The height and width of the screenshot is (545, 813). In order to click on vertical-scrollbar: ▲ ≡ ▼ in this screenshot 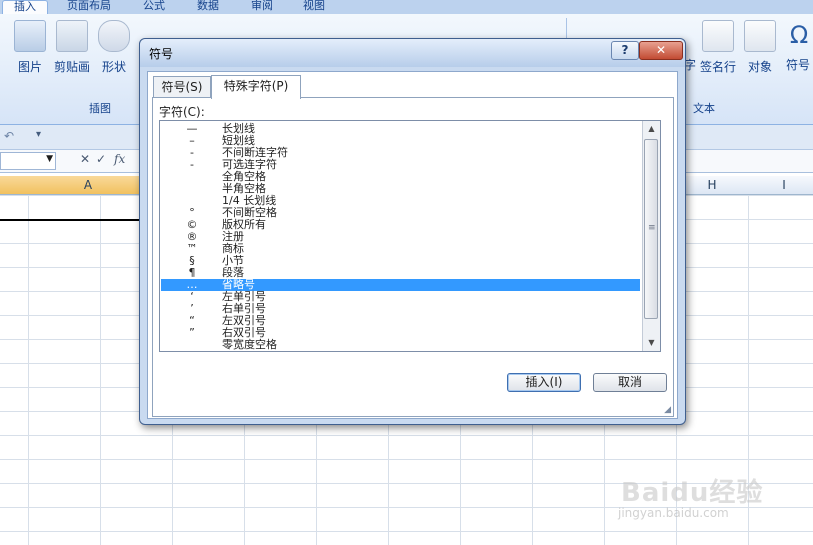, I will do `click(651, 236)`.